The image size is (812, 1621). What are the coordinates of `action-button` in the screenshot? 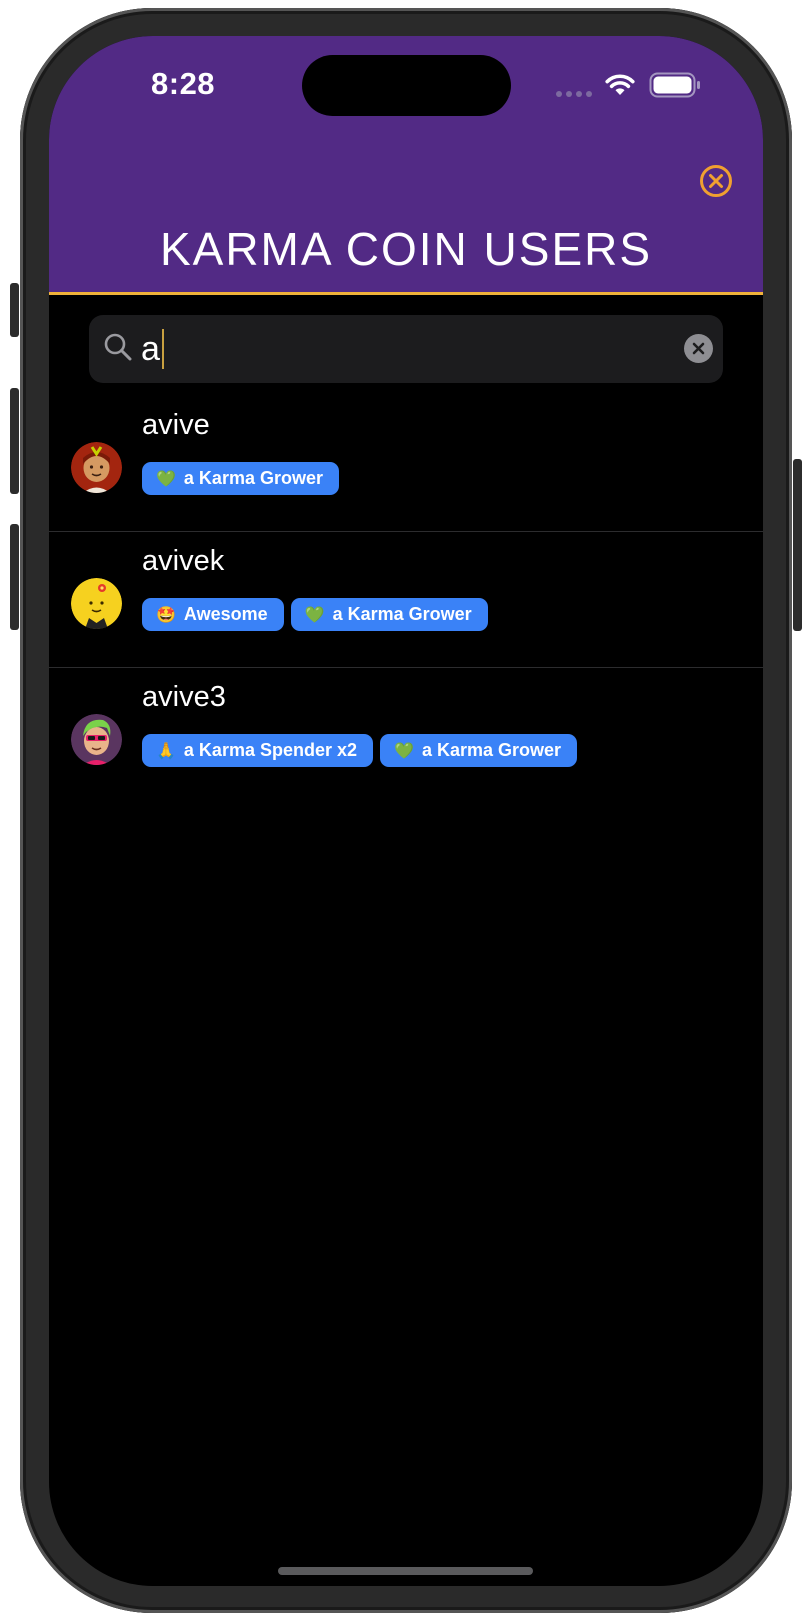 It's located at (14, 310).